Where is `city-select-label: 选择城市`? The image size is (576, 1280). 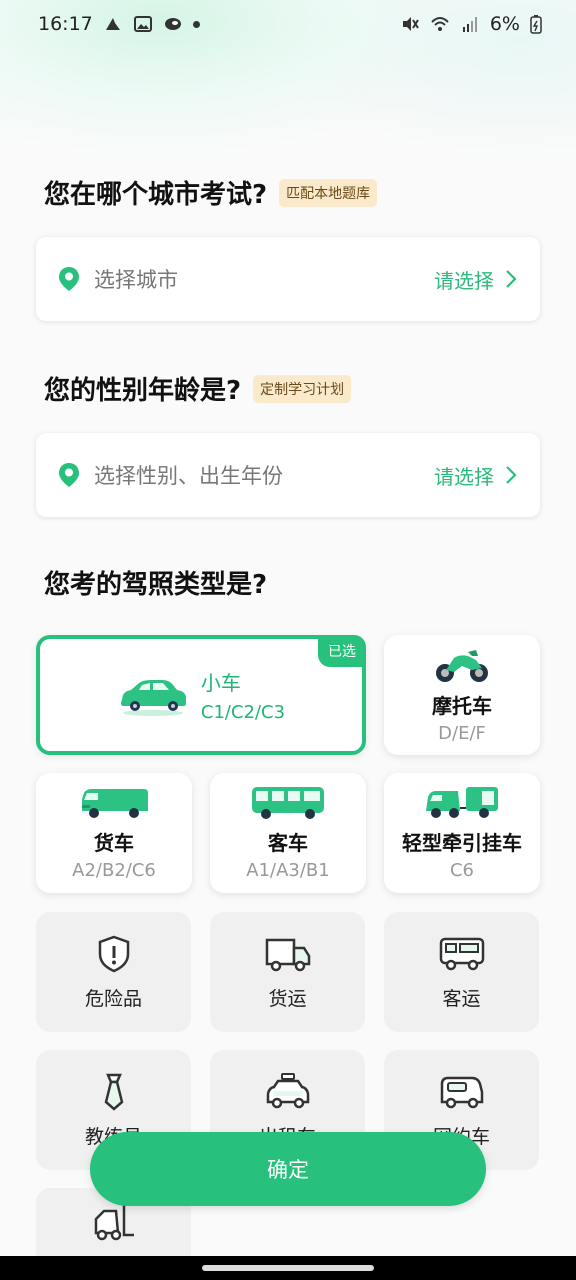
city-select-label: 选择城市 is located at coordinates (136, 280).